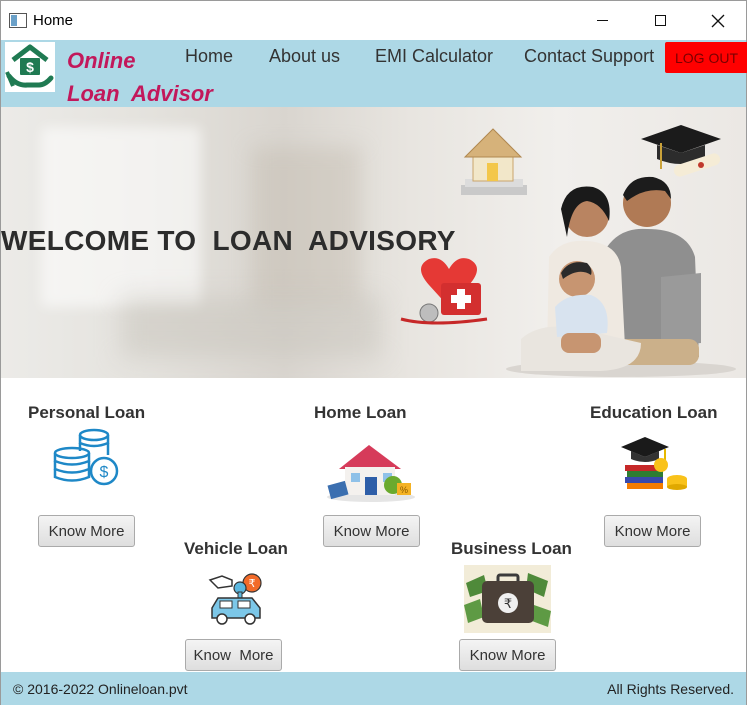 The height and width of the screenshot is (705, 747). What do you see at coordinates (86, 531) in the screenshot?
I see `personal-loan-know-more-button: Know More` at bounding box center [86, 531].